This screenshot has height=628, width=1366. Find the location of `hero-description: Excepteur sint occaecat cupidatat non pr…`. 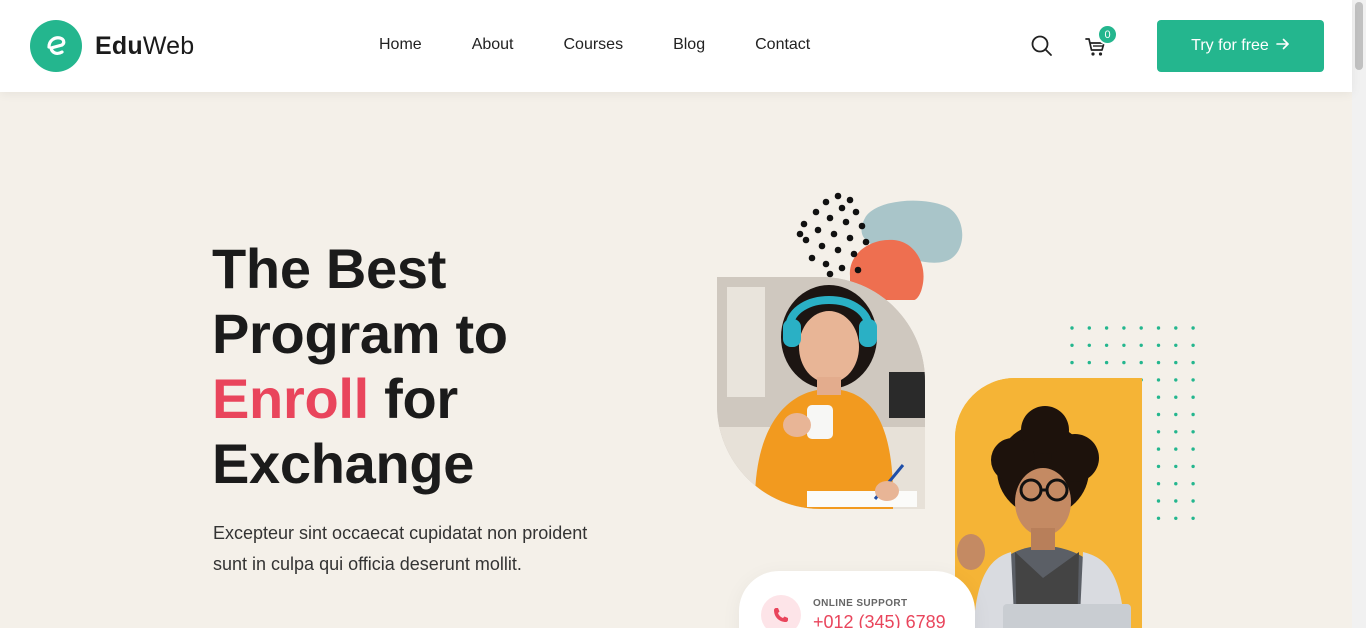

hero-description: Excepteur sint occaecat cupidatat non pr… is located at coordinates (400, 548).